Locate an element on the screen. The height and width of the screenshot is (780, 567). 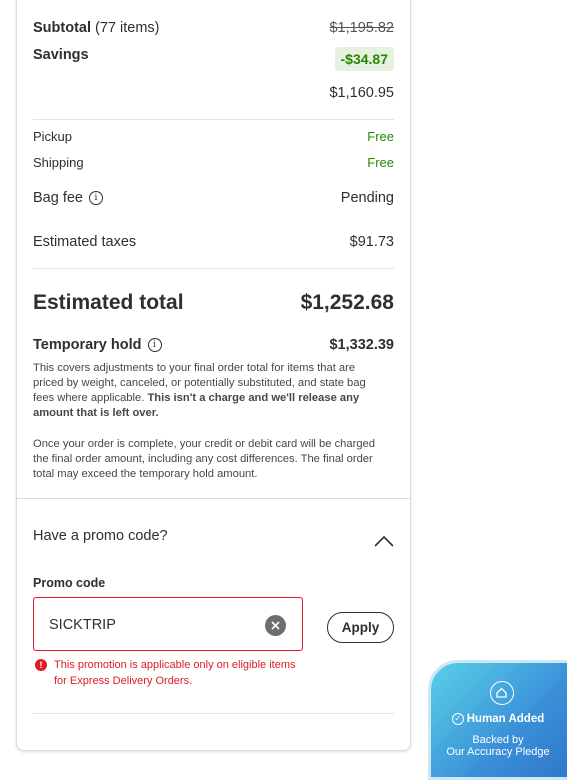
promo-code-label: Promo code is located at coordinates (69, 583).